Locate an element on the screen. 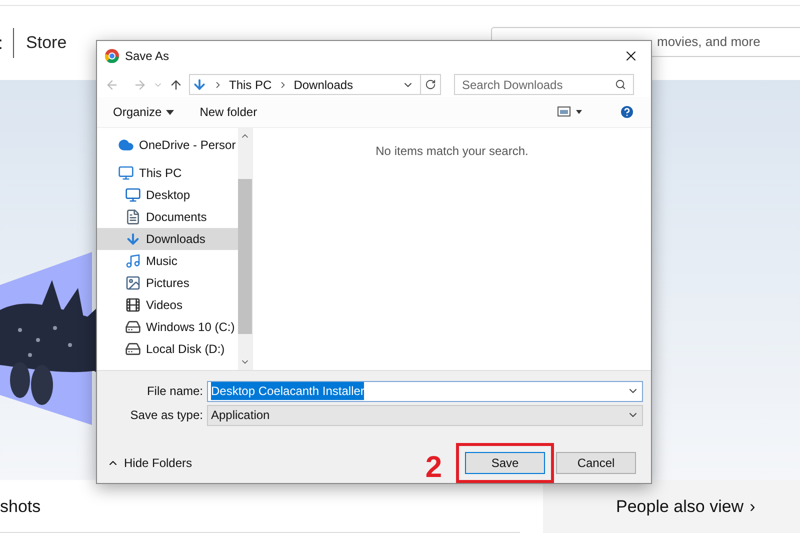  app-logo-icon is located at coordinates (112, 56).